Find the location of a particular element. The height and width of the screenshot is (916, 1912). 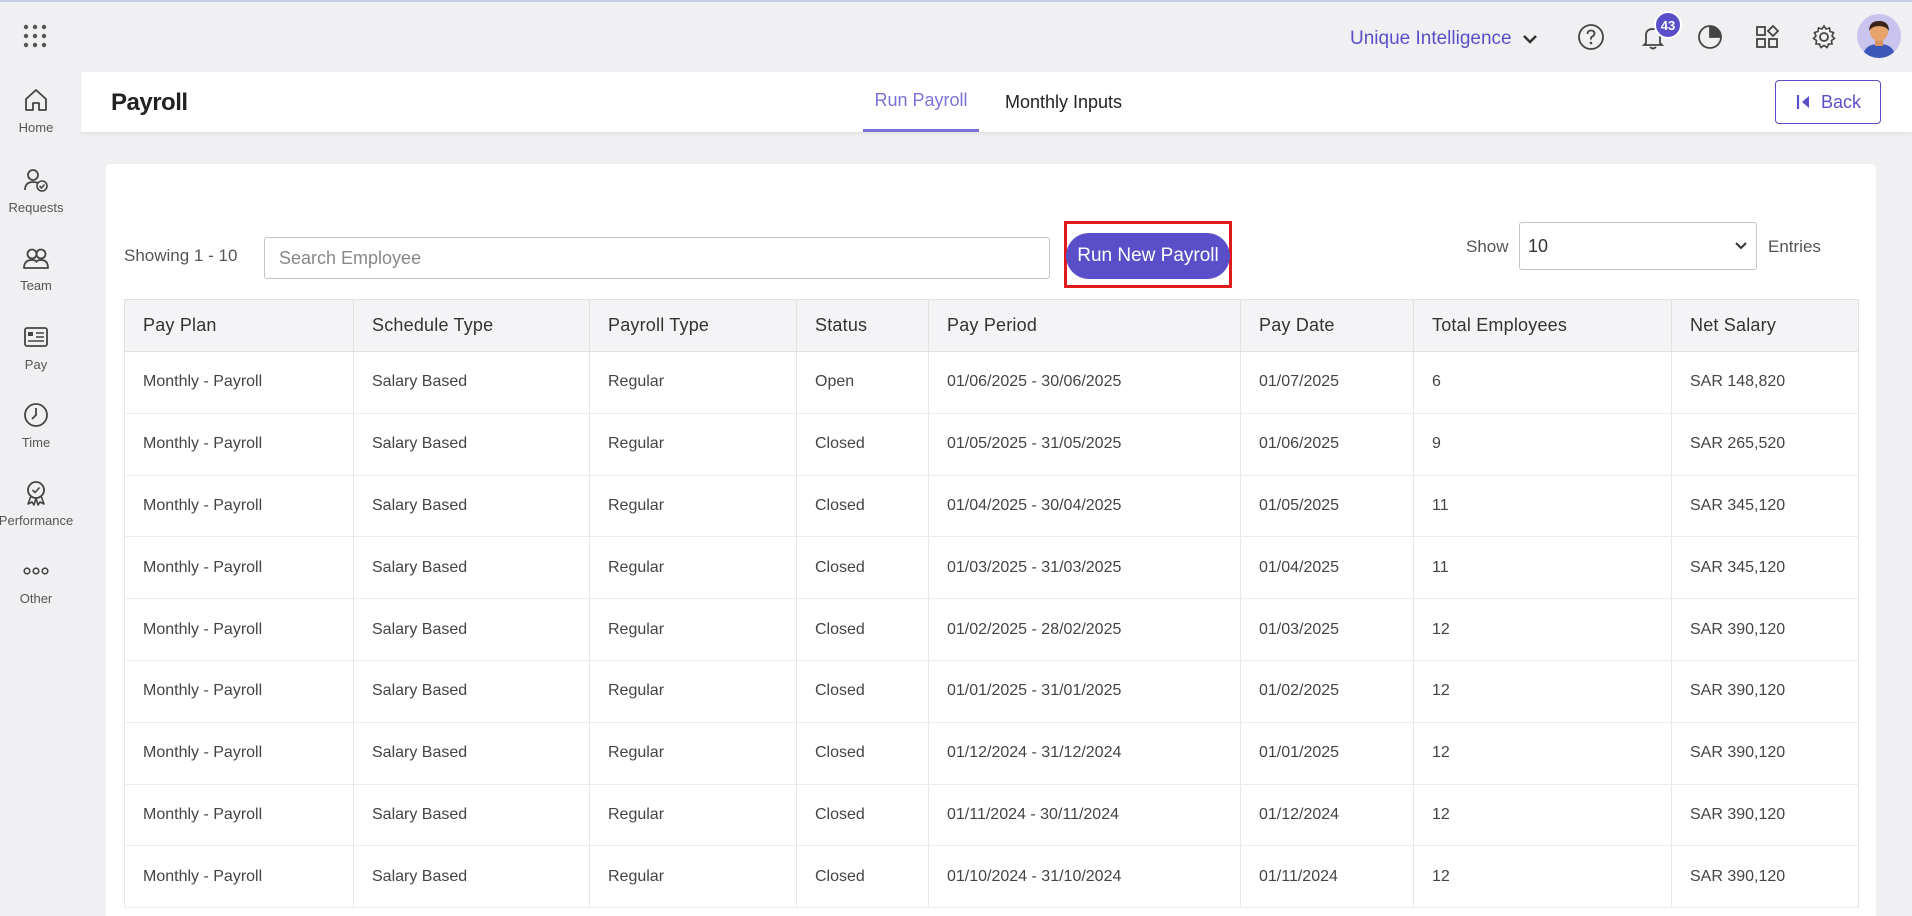

app-launcher-icon is located at coordinates (35, 36).